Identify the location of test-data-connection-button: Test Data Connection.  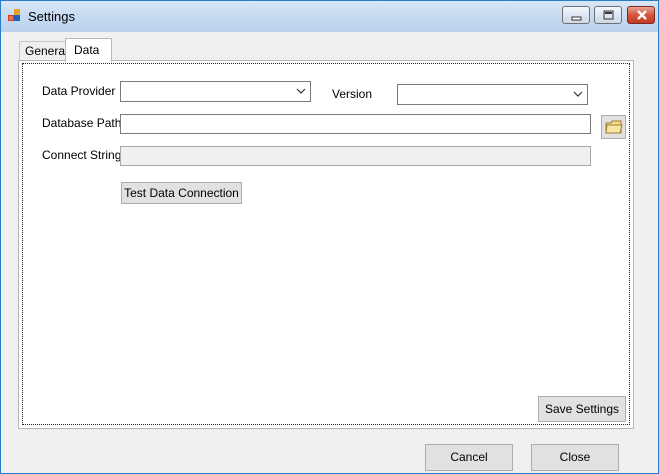
(181, 193).